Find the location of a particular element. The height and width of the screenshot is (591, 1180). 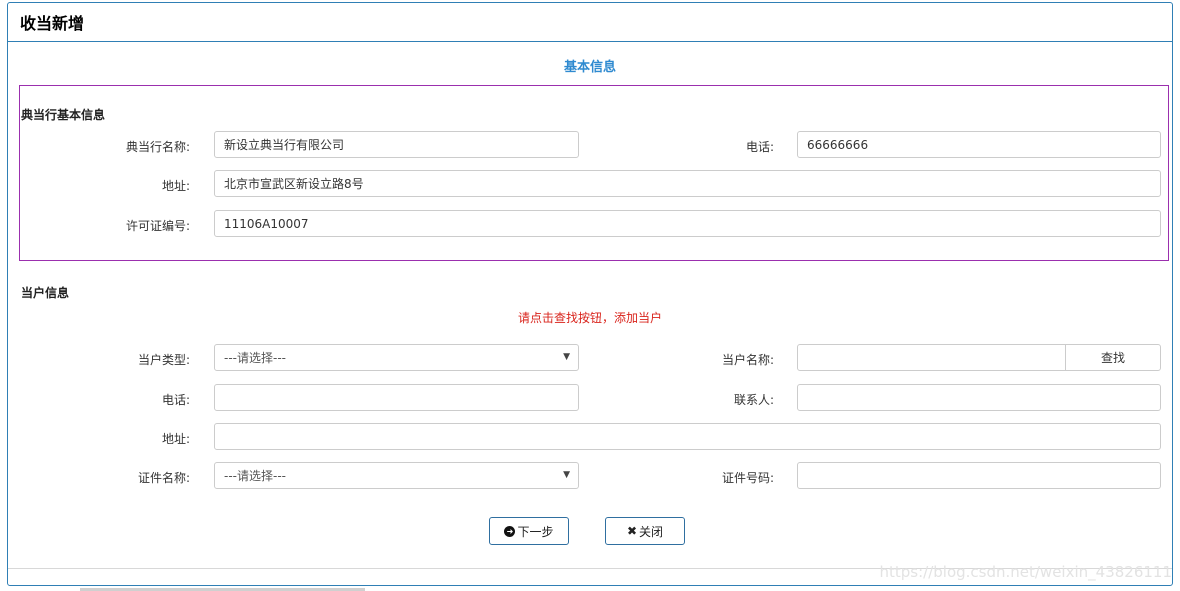

customer-address-label: 地址: is located at coordinates (175, 439).